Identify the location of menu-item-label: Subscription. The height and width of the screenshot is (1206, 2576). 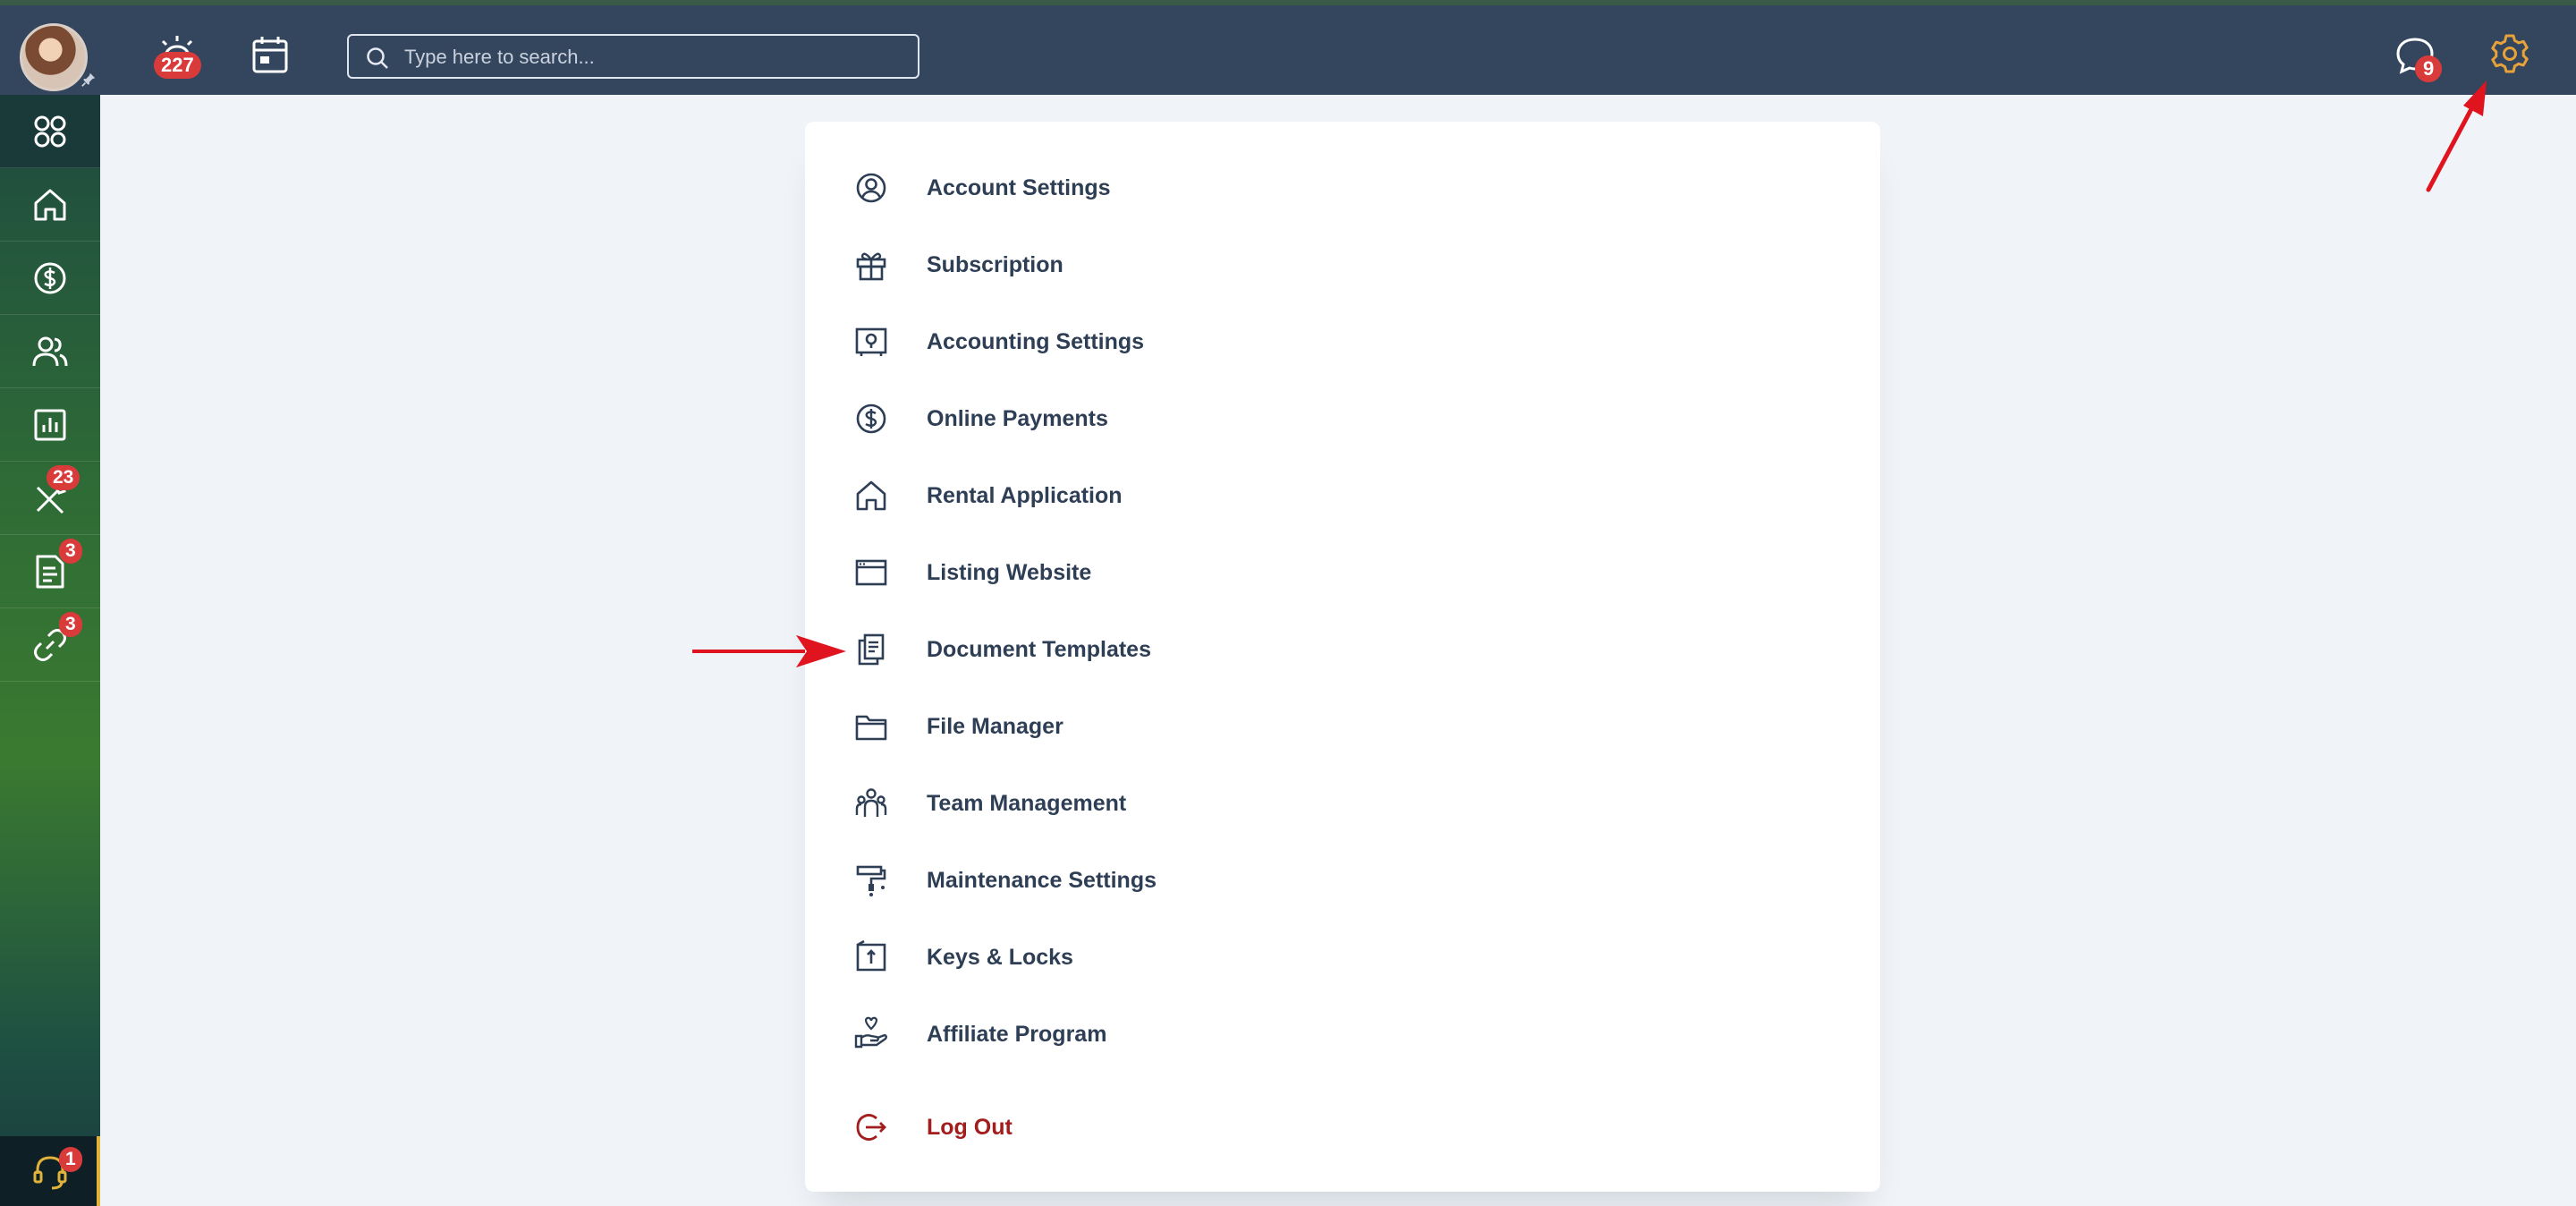
(995, 264).